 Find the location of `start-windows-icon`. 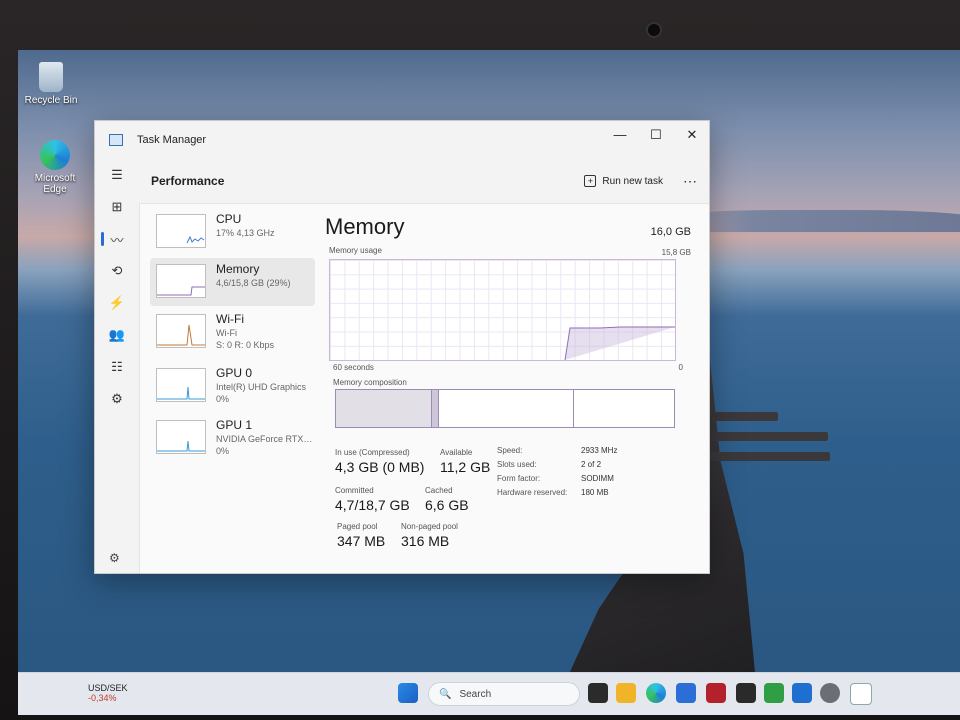

start-windows-icon is located at coordinates (408, 693).